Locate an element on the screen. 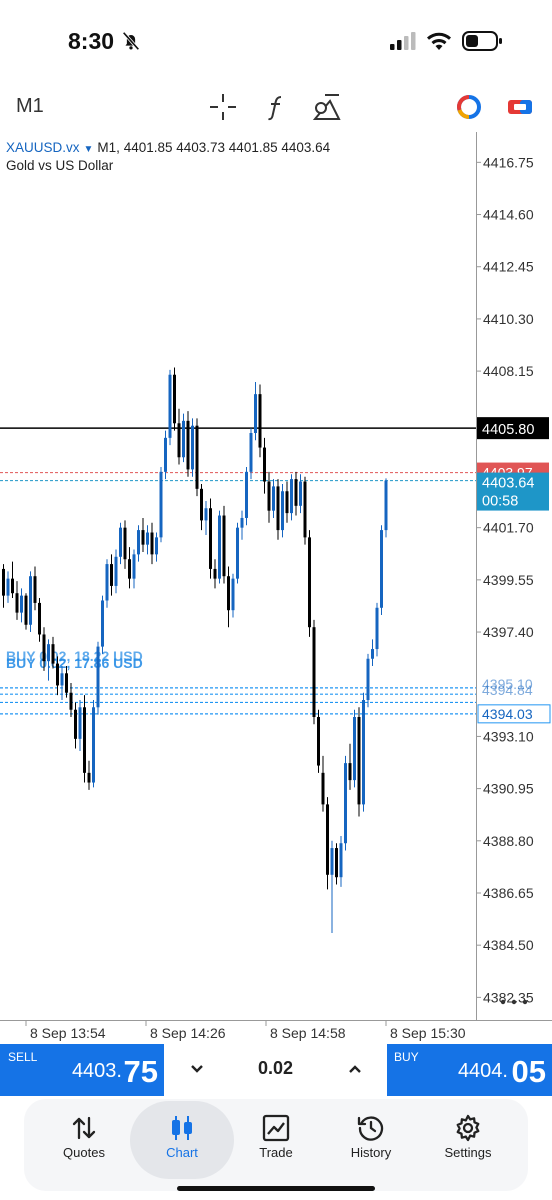 The width and height of the screenshot is (552, 1200). nav-quotes: Quotes is located at coordinates (84, 1145).